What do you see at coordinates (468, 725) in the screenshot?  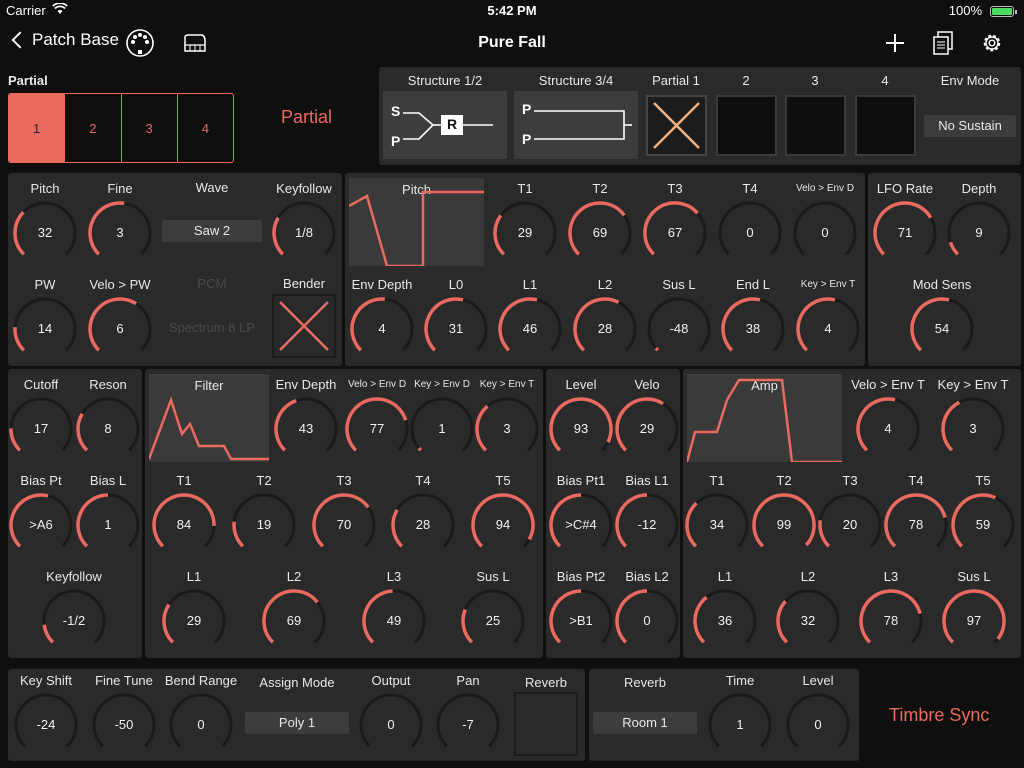 I see `pan-knob: -7` at bounding box center [468, 725].